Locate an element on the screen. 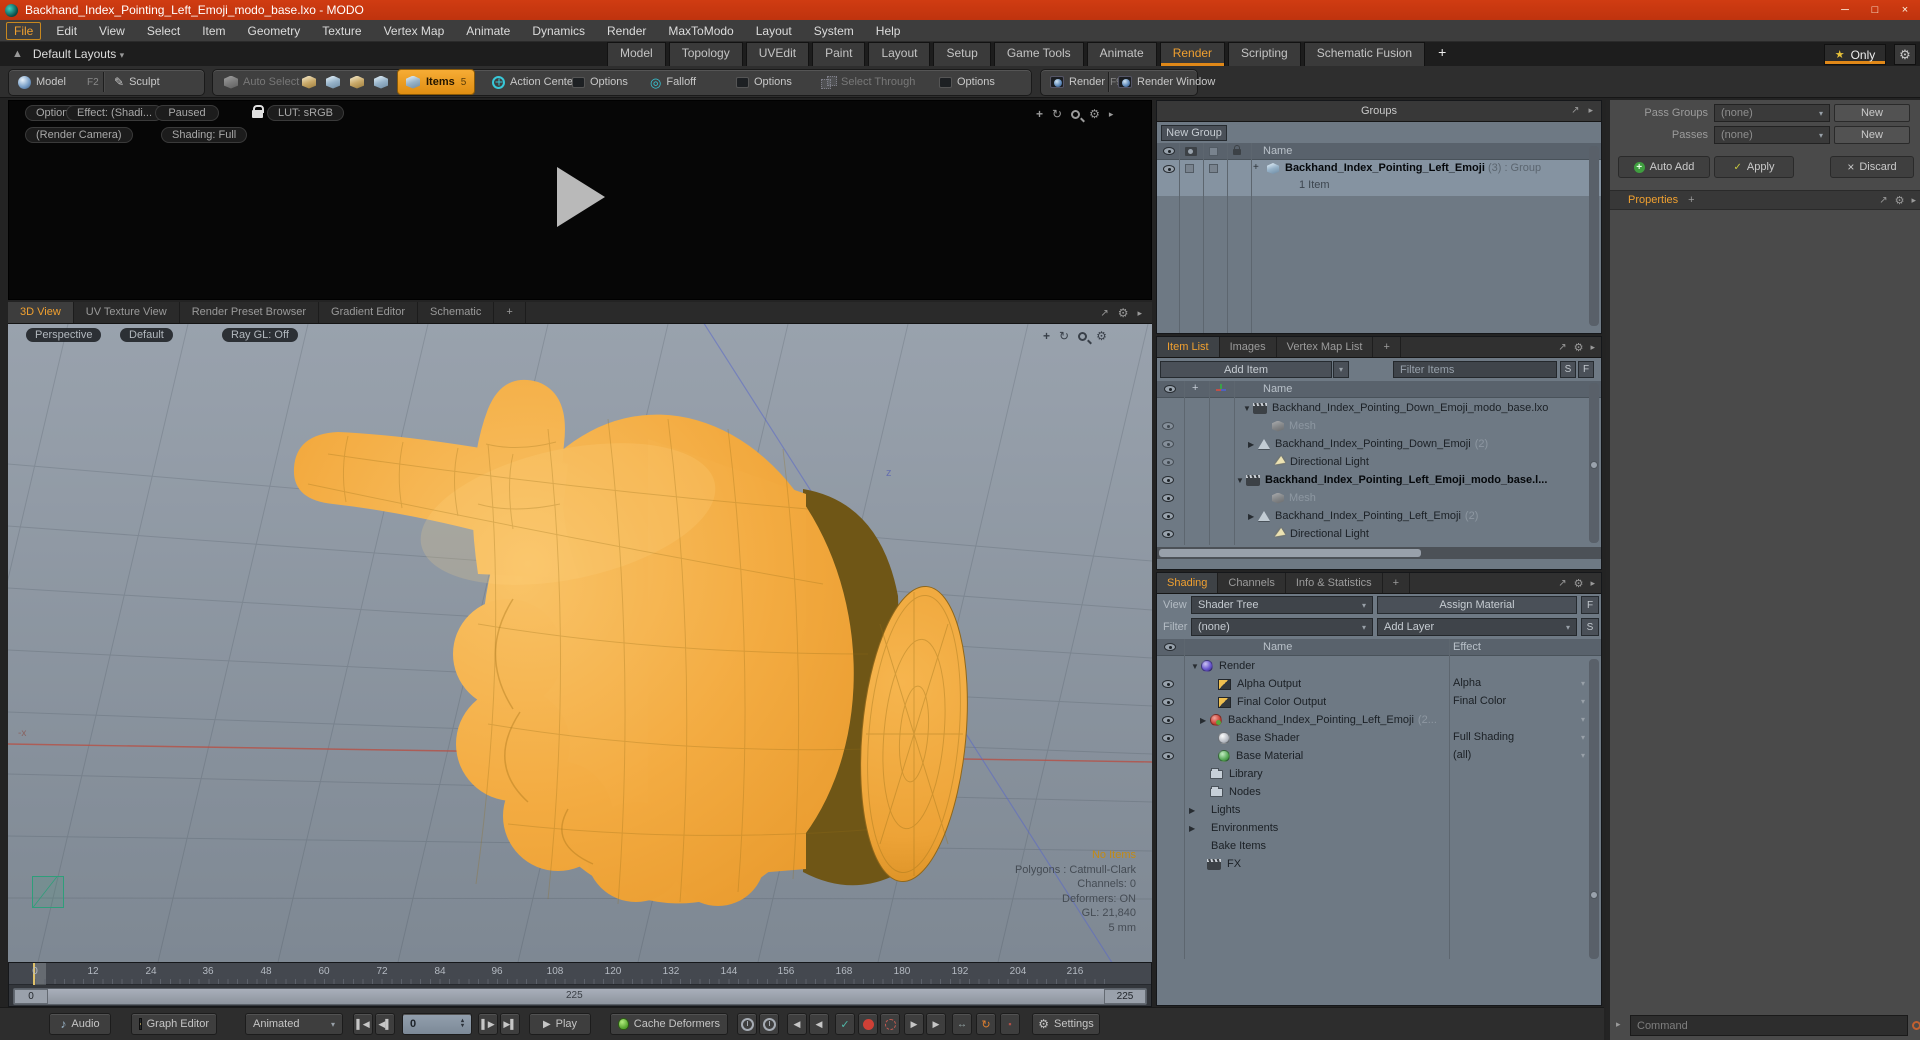 Image resolution: width=1920 pixels, height=1040 pixels. move-icon: + is located at coordinates (1046, 336).